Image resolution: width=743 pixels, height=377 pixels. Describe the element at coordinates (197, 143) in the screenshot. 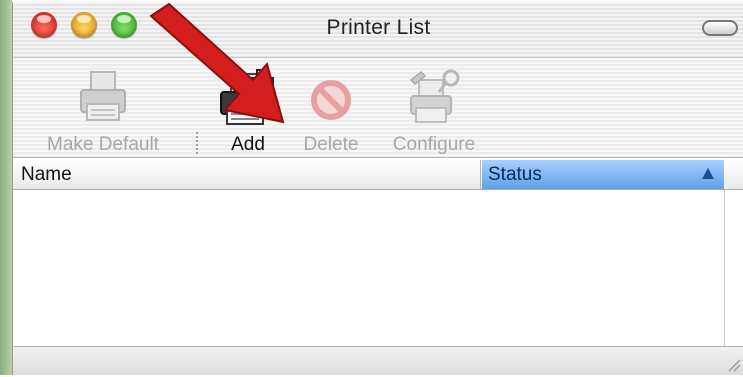

I see `toolbar-separator` at that location.